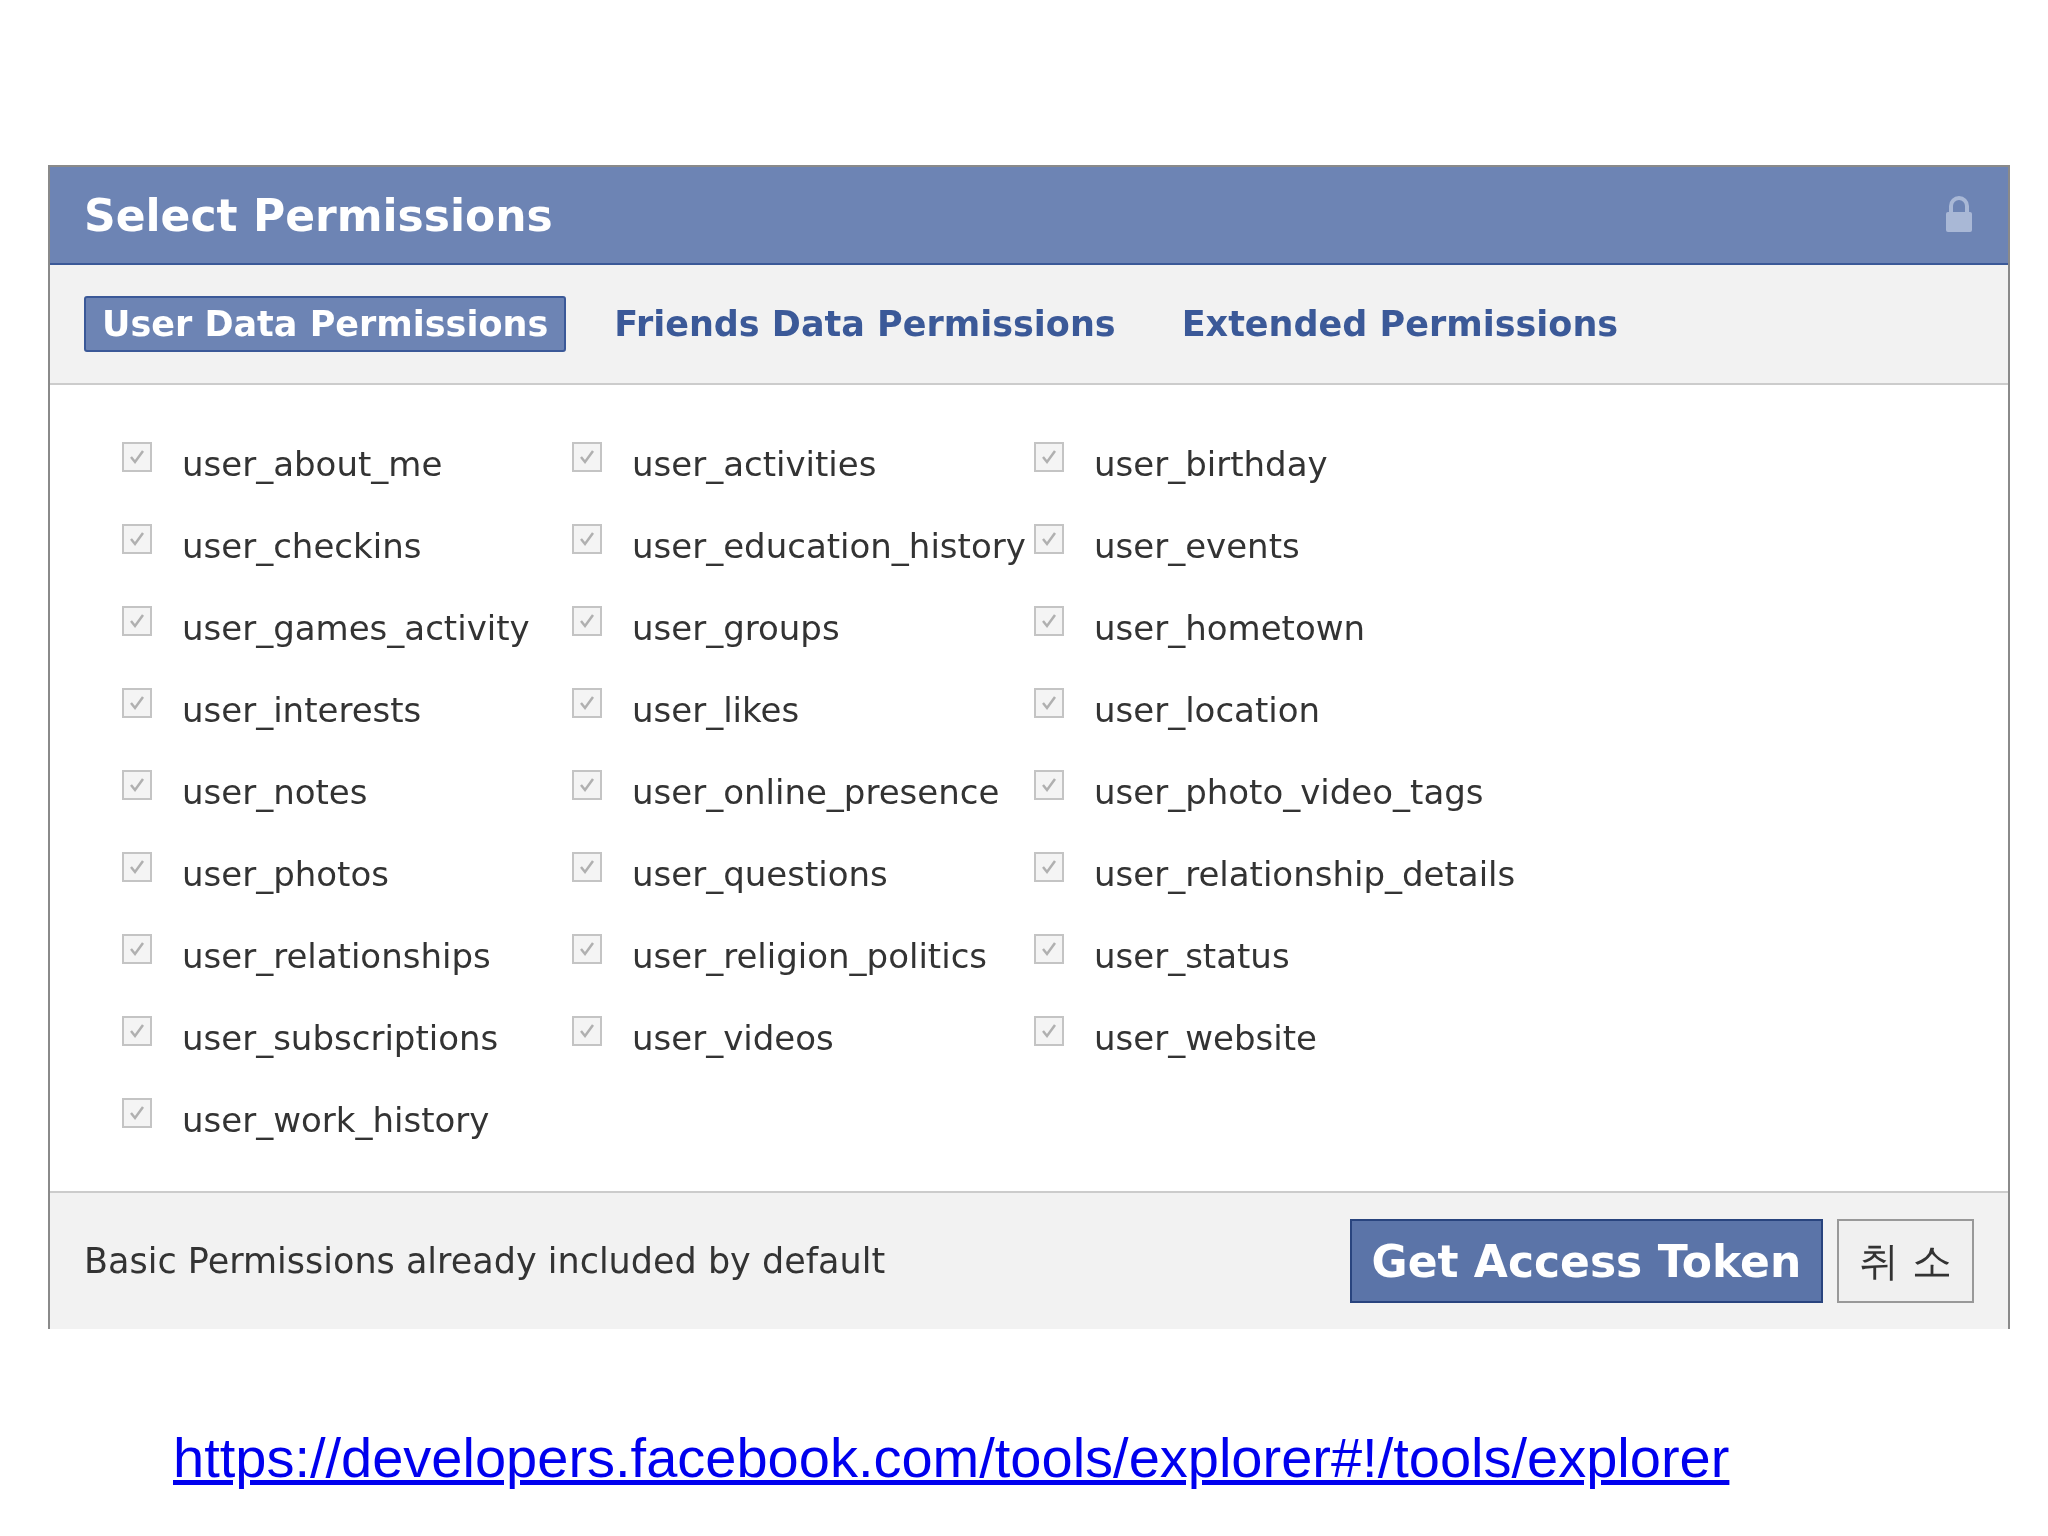 The height and width of the screenshot is (1536, 2048). What do you see at coordinates (340, 1038) in the screenshot?
I see `permission-label: user_subscriptions` at bounding box center [340, 1038].